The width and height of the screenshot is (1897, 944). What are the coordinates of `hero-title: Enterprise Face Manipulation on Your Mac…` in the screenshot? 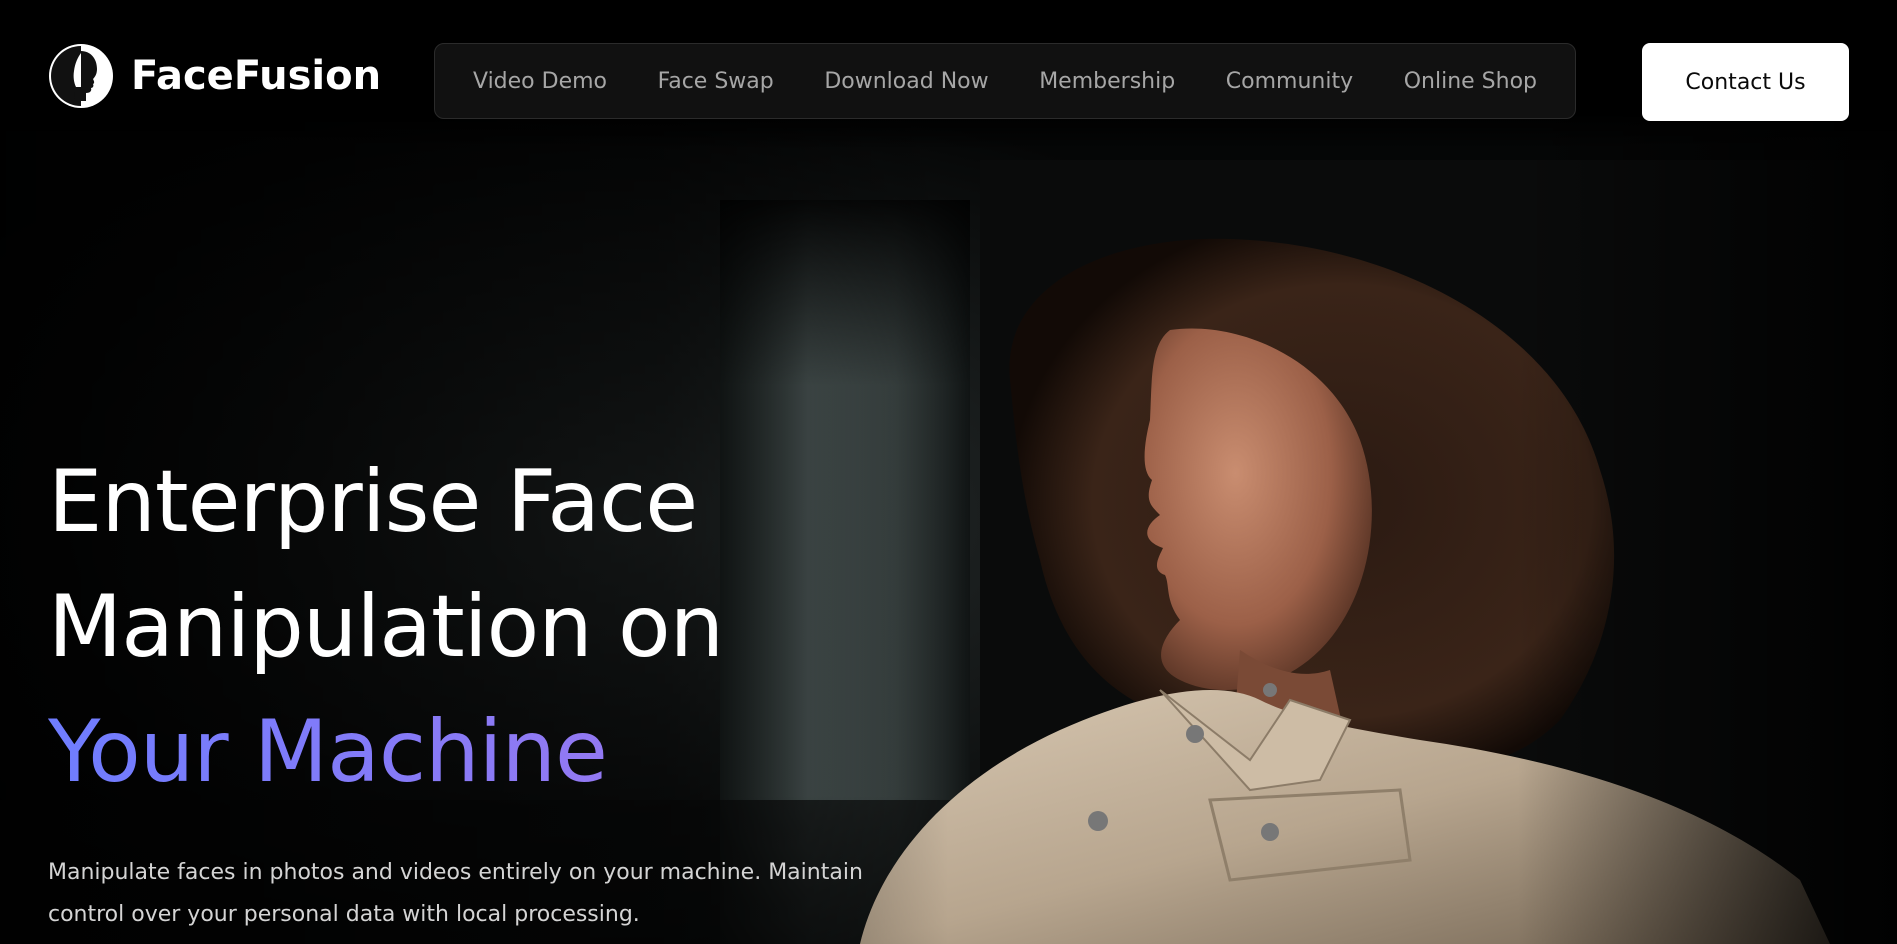 It's located at (386, 627).